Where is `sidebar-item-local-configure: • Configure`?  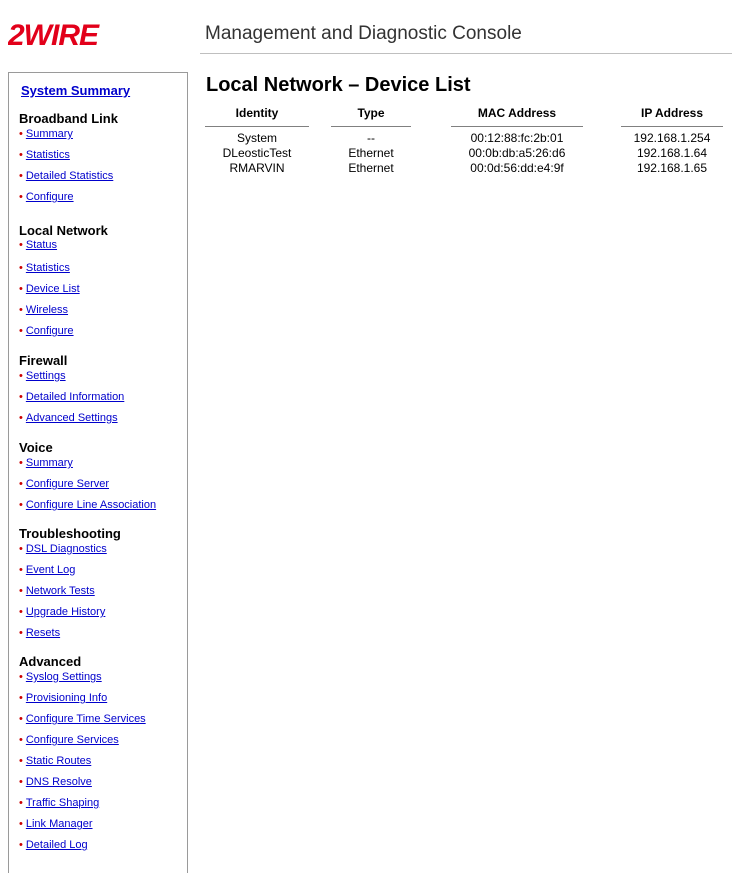 sidebar-item-local-configure: • Configure is located at coordinates (46, 331).